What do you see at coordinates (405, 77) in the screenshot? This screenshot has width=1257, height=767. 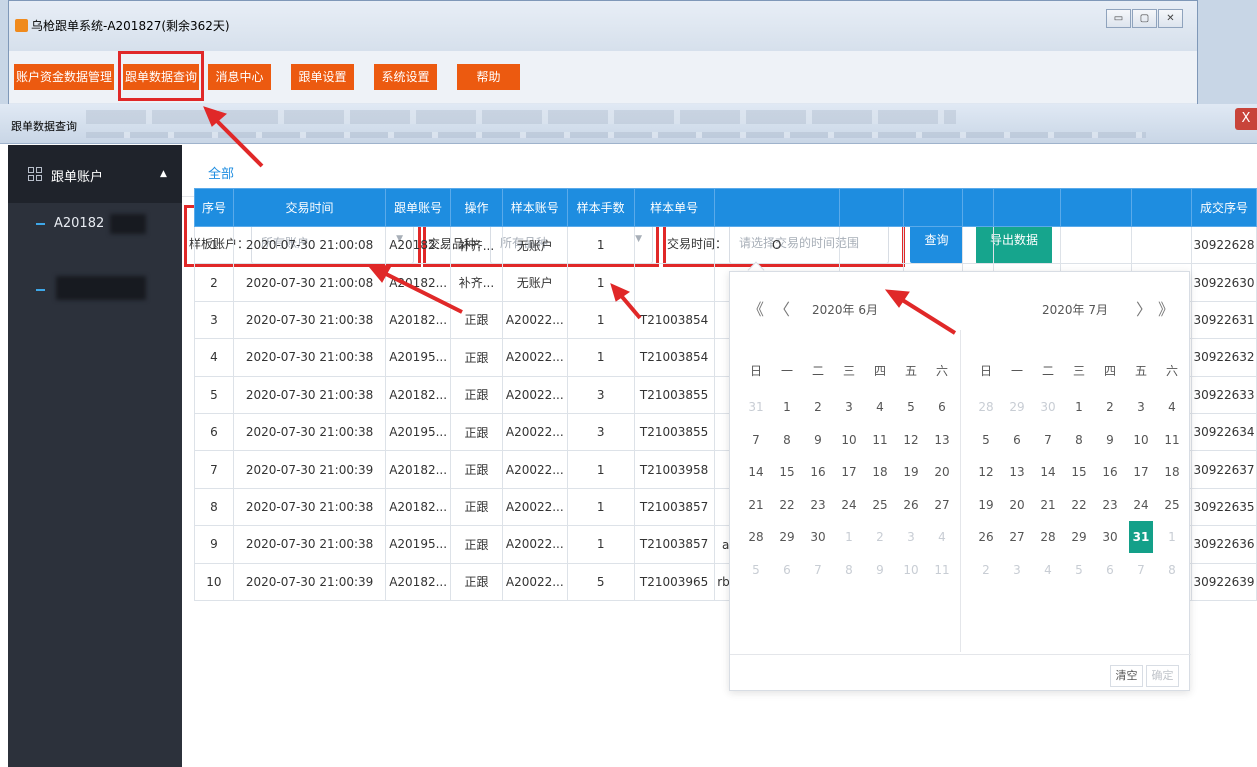 I see `menu-system-settings: 系统设置` at bounding box center [405, 77].